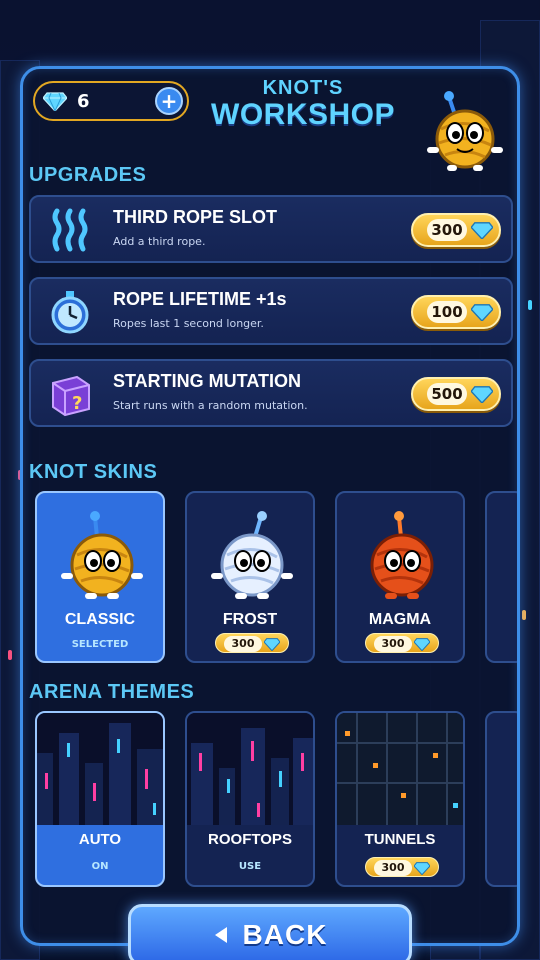 This screenshot has width=540, height=960. I want to click on knot-mascot-icon, so click(465, 131).